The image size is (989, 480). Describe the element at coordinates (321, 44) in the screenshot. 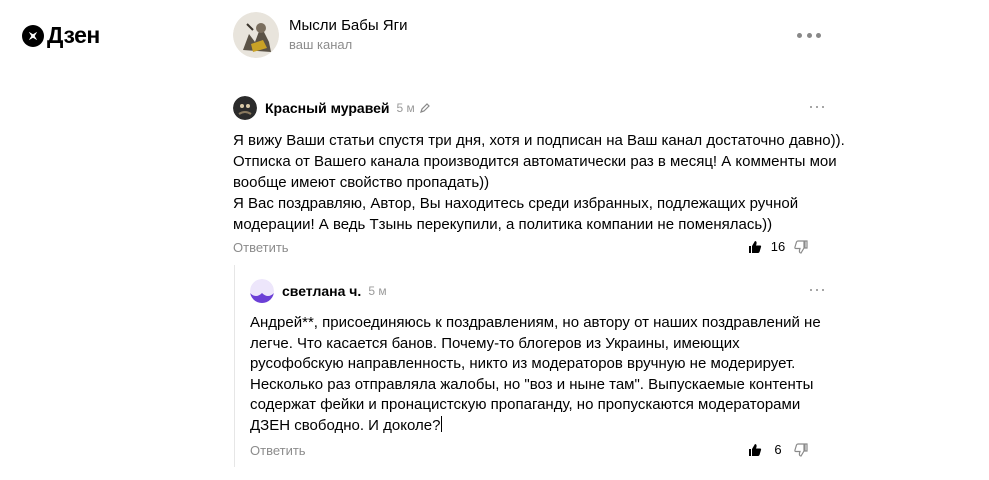

I see `channel-subtitle: ваш канал` at that location.